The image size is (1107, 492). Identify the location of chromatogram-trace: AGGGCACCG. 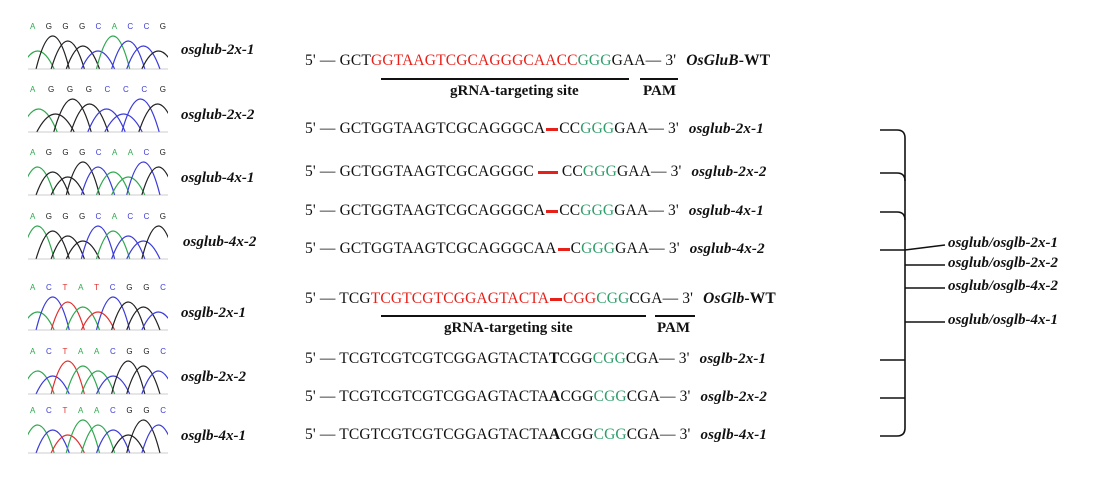
(98, 46).